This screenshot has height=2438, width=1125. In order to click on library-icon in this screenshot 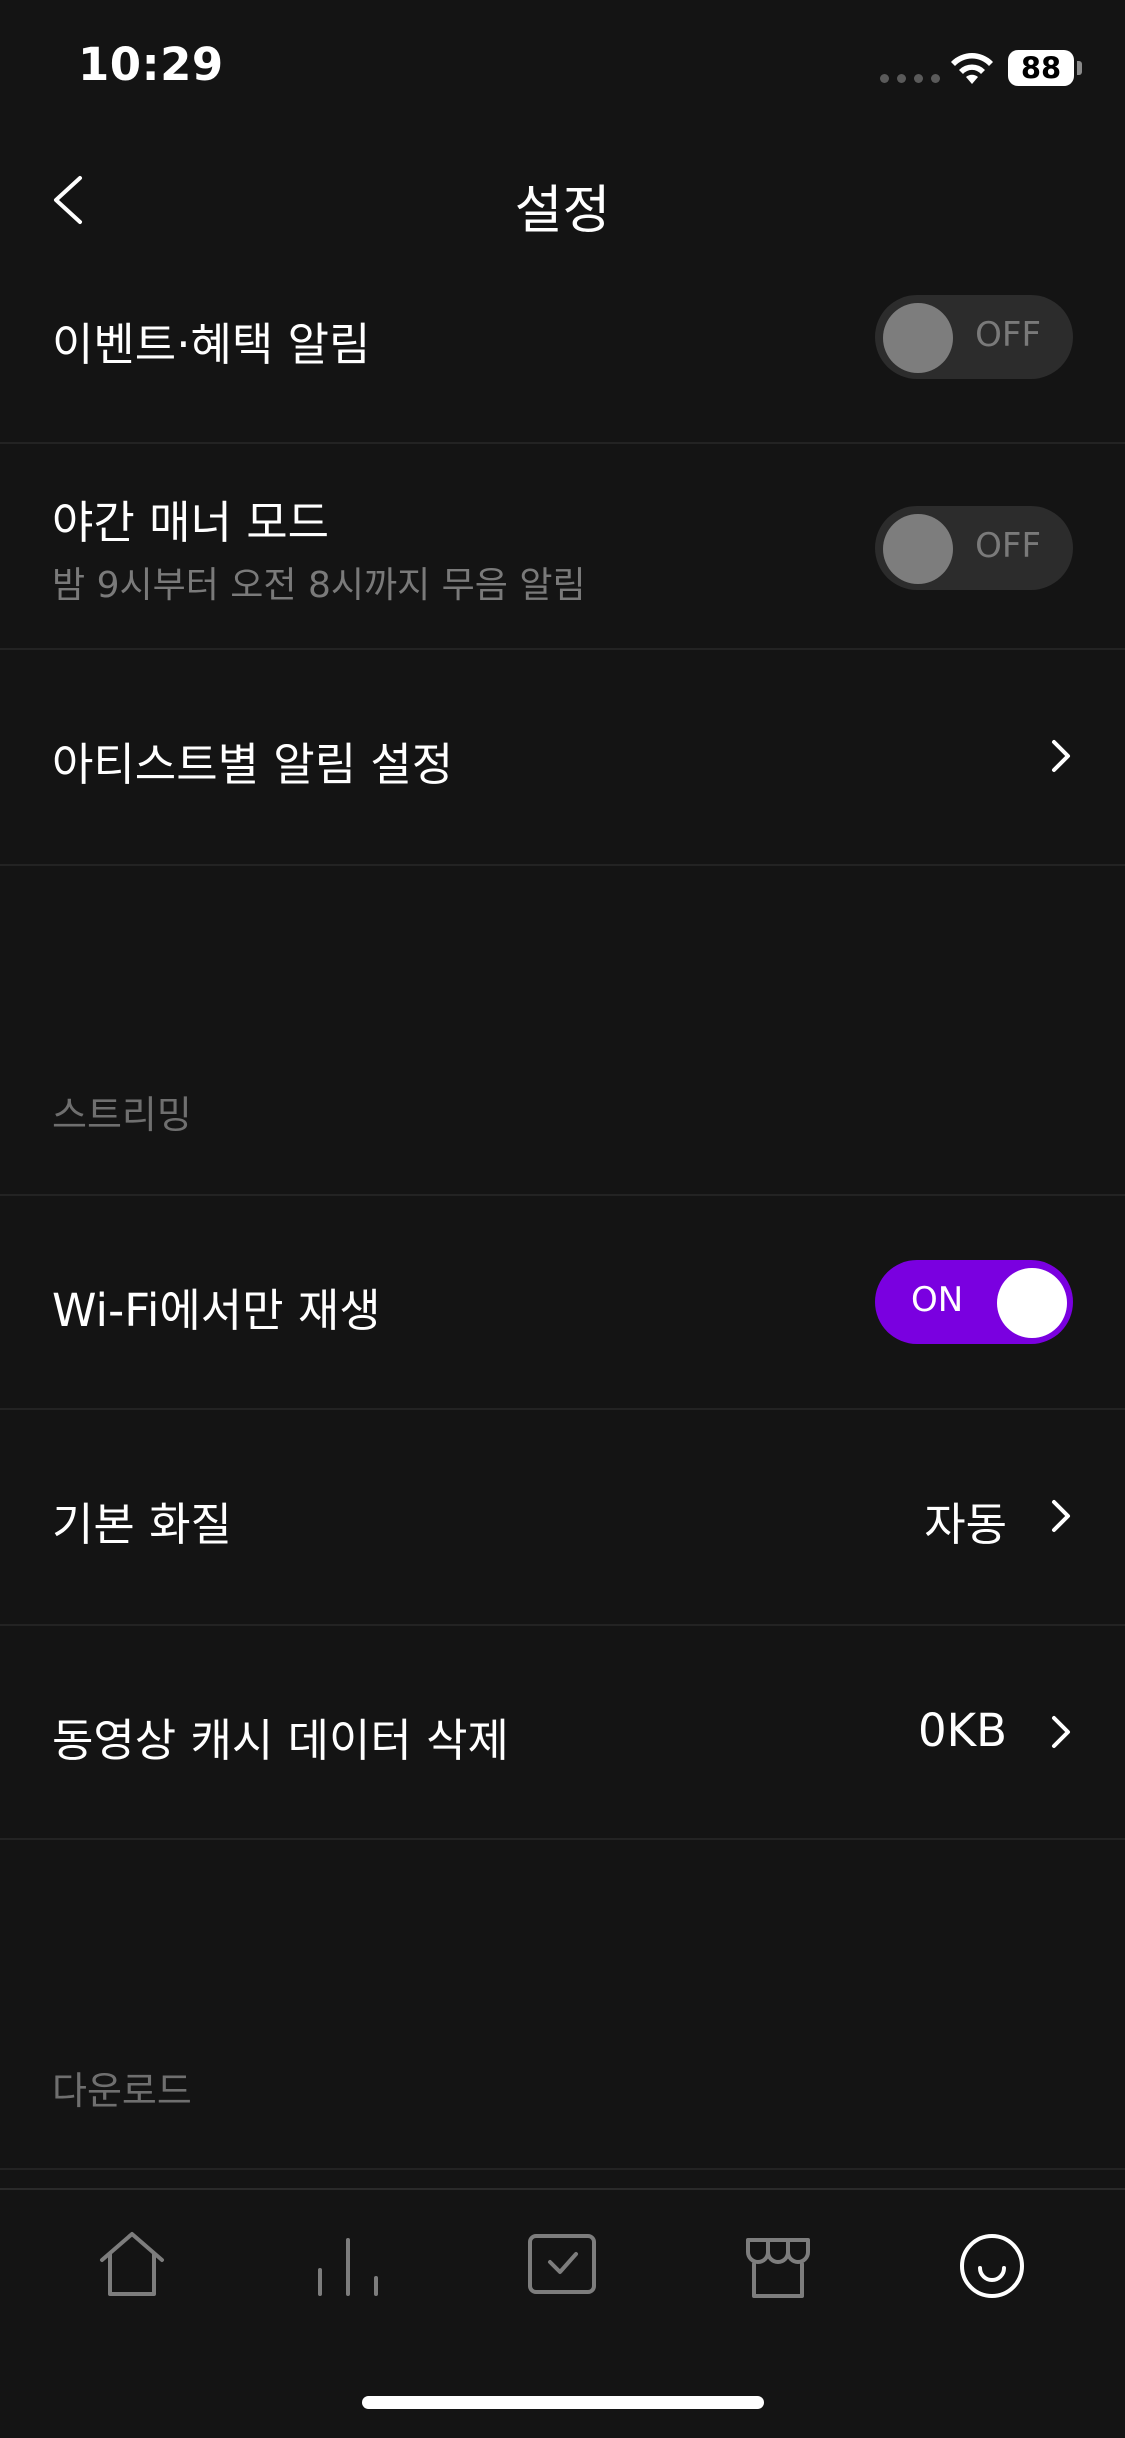, I will do `click(562, 2266)`.